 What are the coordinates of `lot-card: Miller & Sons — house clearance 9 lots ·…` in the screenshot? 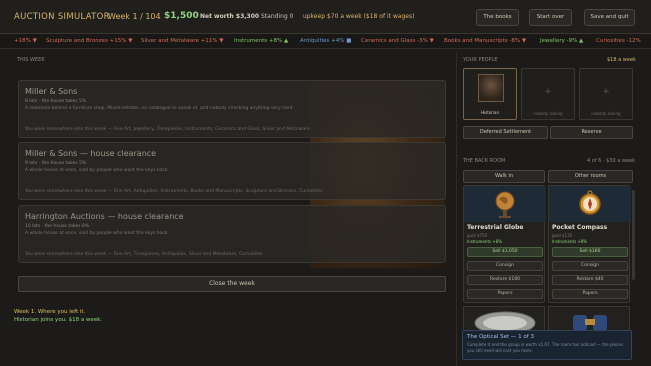 It's located at (232, 171).